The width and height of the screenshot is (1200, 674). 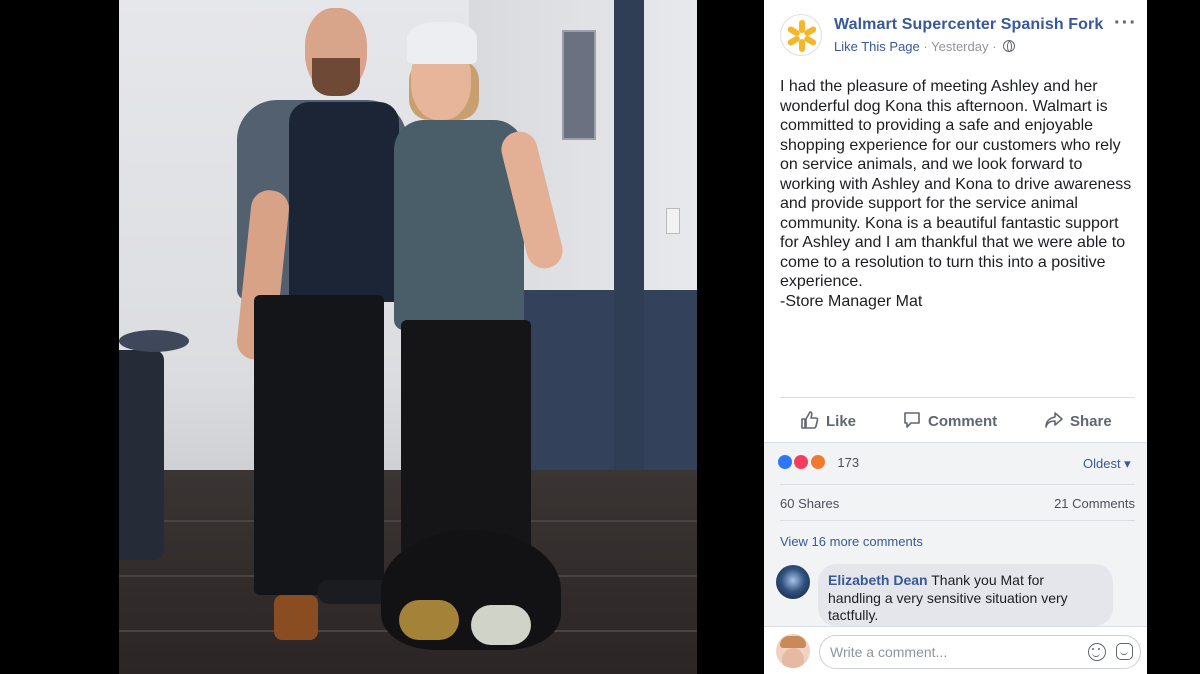 What do you see at coordinates (1091, 421) in the screenshot?
I see `share-button-label: Share` at bounding box center [1091, 421].